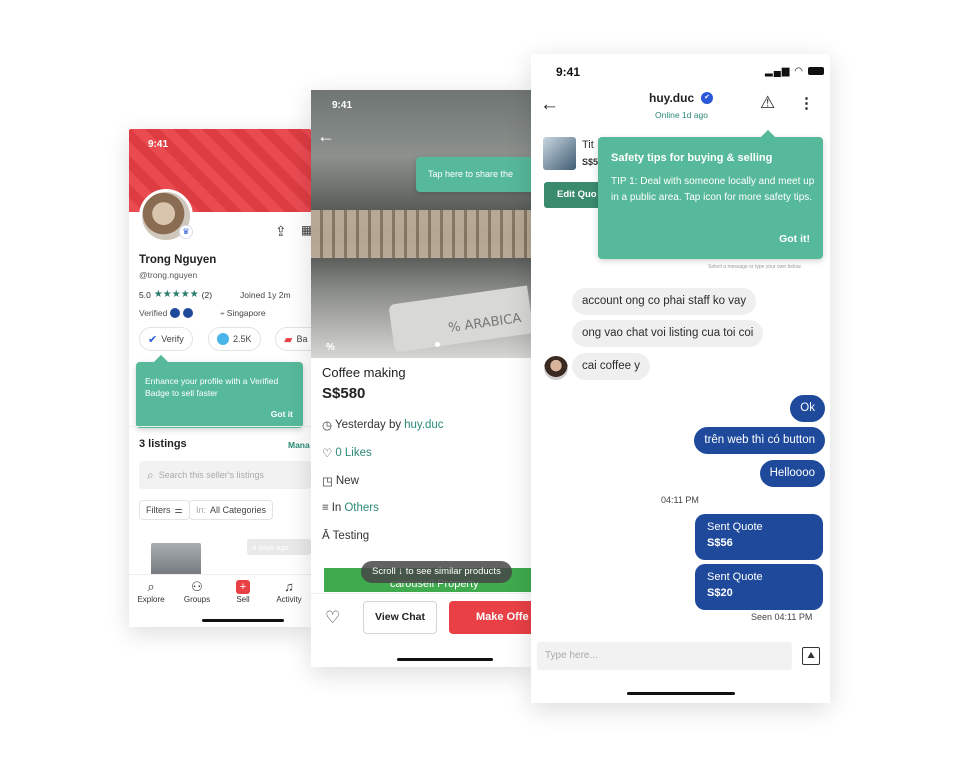 This screenshot has height=758, width=960. What do you see at coordinates (282, 414) in the screenshot?
I see `tooltip-got-it-button: Got it` at bounding box center [282, 414].